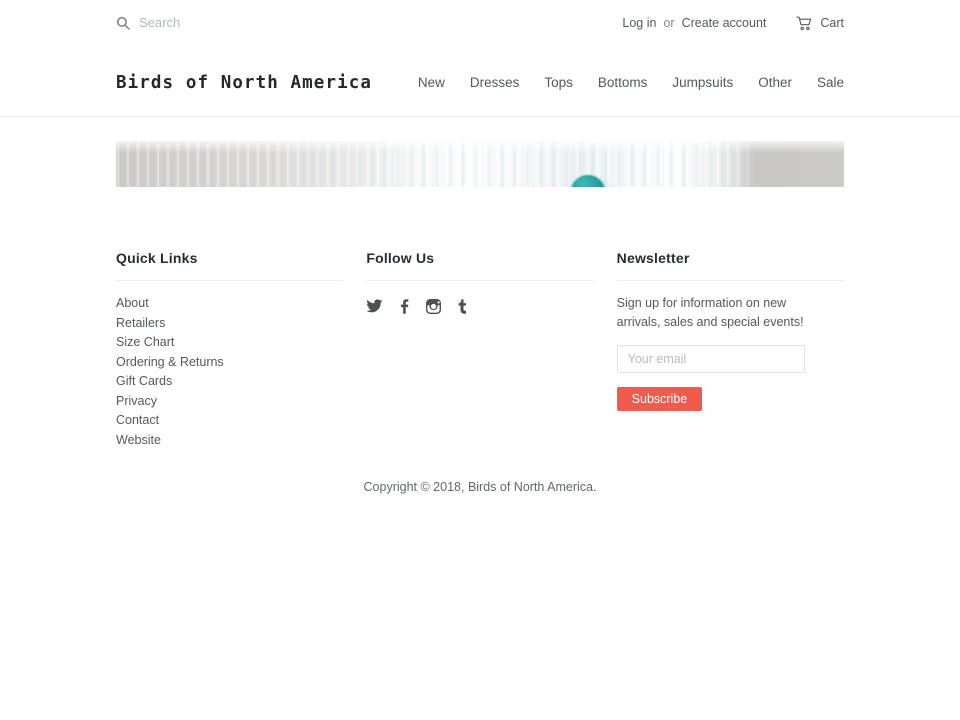  I want to click on list-item: Privacy, so click(229, 402).